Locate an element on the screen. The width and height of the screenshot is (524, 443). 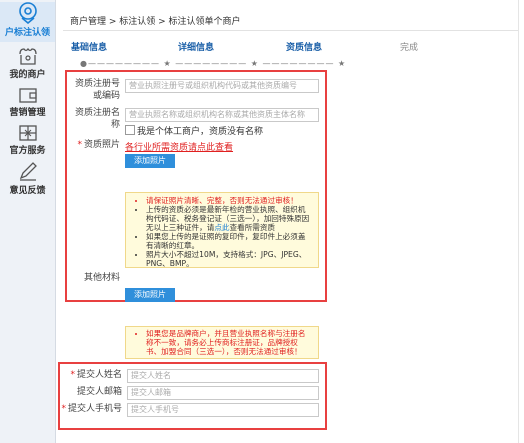
step-complete: 完成 is located at coordinates (409, 48).